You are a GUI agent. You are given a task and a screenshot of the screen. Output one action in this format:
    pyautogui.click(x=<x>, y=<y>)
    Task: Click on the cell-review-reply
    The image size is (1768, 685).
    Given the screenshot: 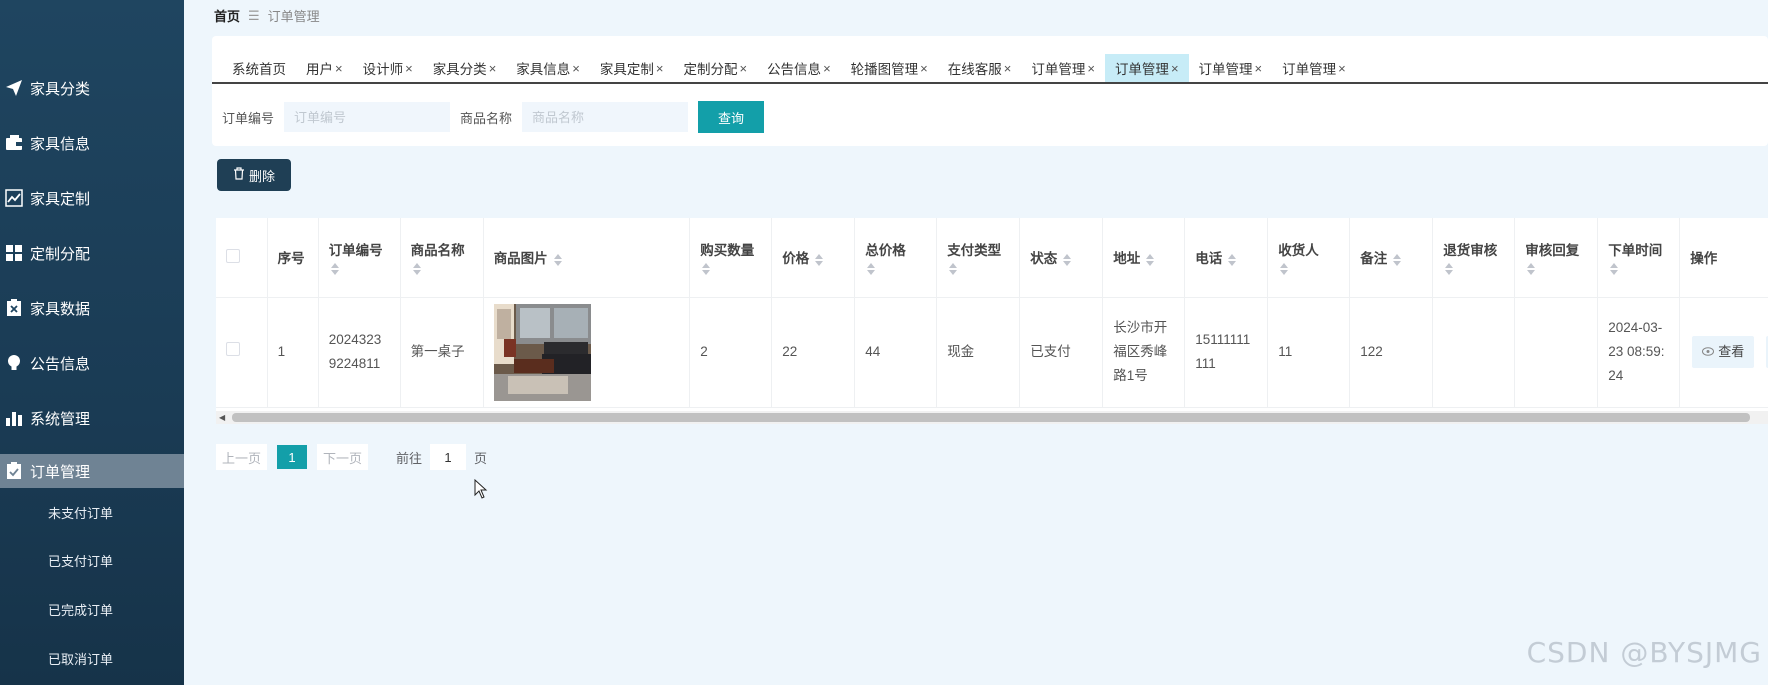 What is the action you would take?
    pyautogui.click(x=1556, y=352)
    